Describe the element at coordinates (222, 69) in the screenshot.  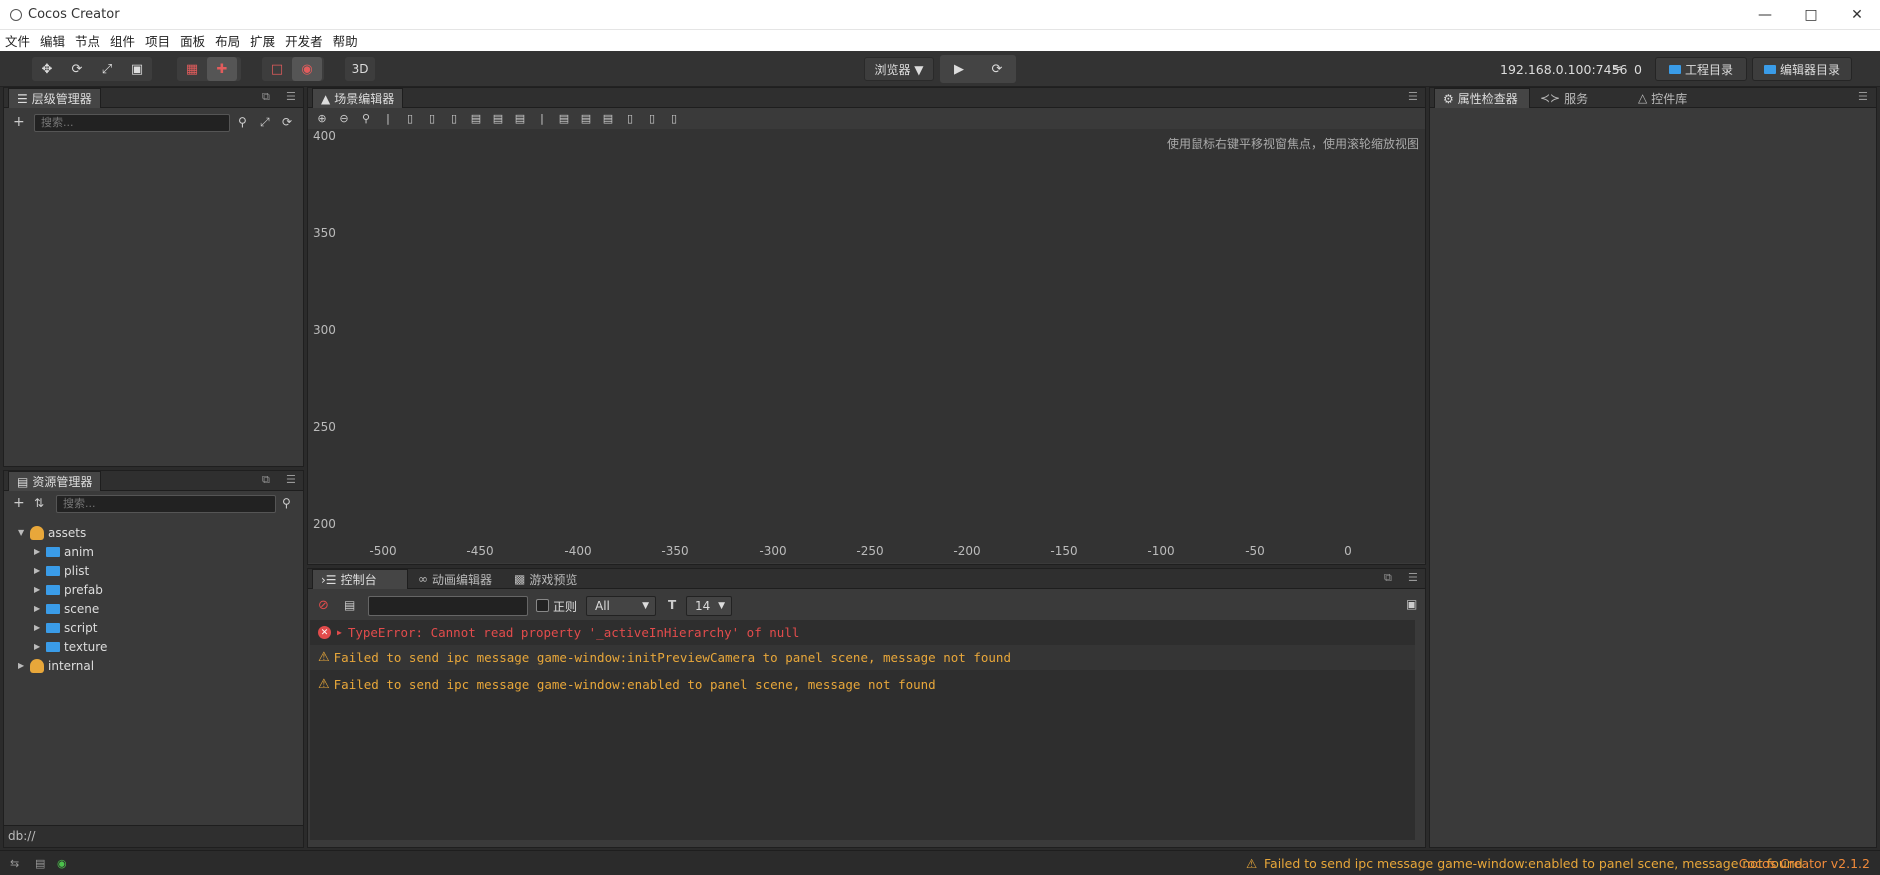
I see `center-icon: ✚` at that location.